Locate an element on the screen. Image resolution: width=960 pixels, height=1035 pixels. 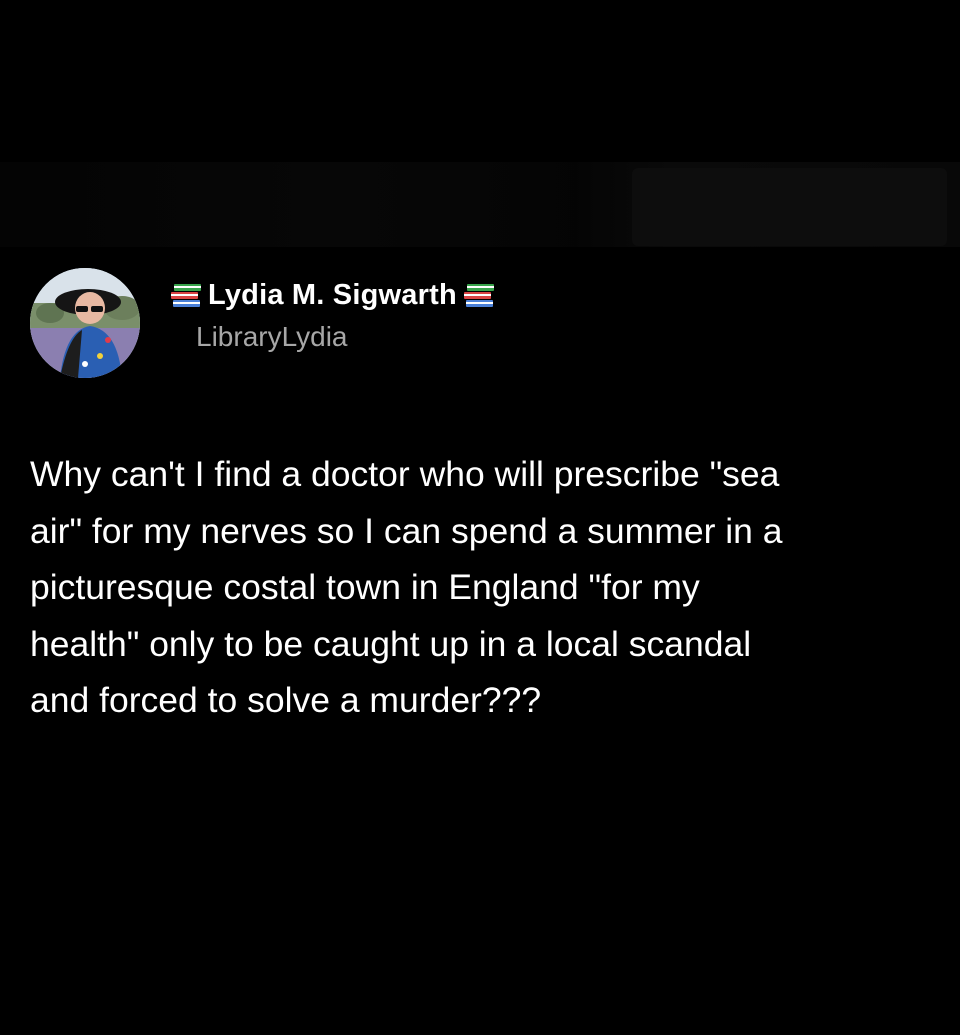
tweet-header: Lydia M. Sigwarth LibraryLydia is located at coordinates (480, 323).